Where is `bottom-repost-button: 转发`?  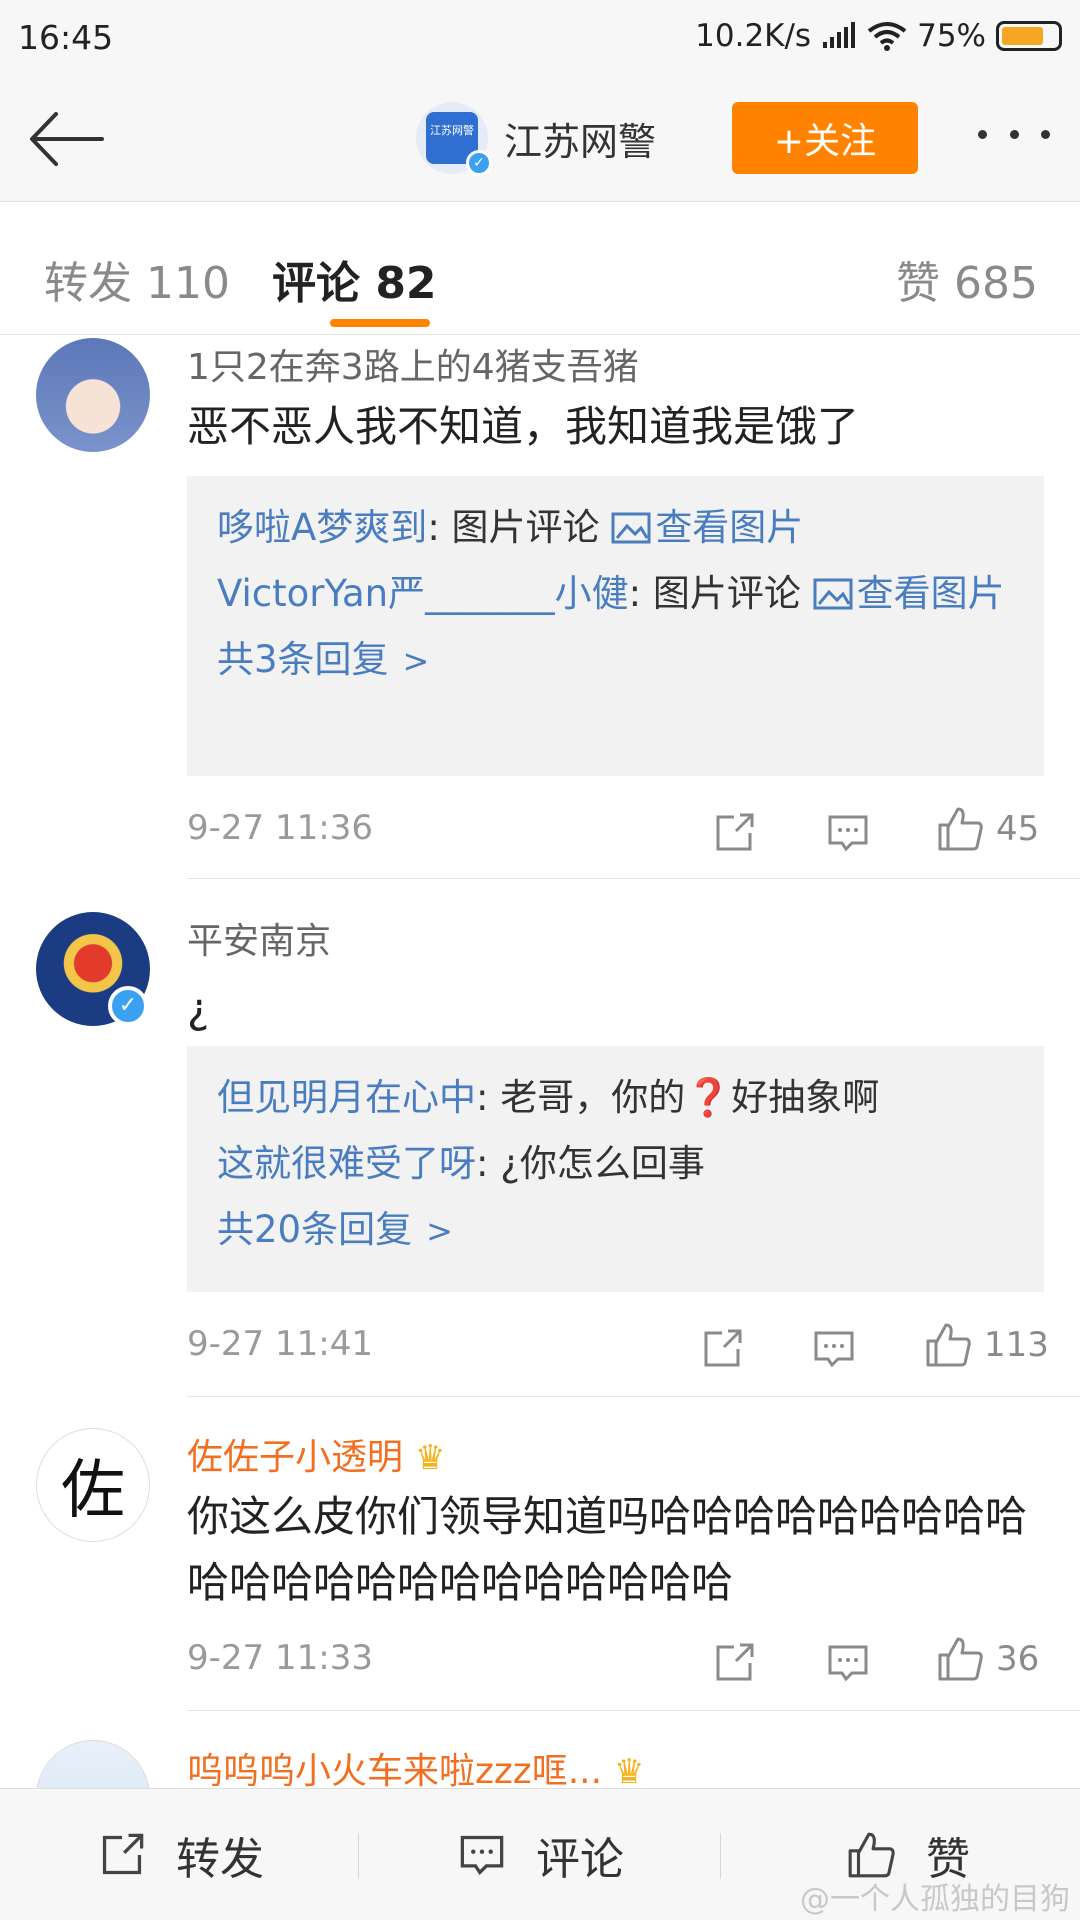 bottom-repost-button: 转发 is located at coordinates (181, 1854).